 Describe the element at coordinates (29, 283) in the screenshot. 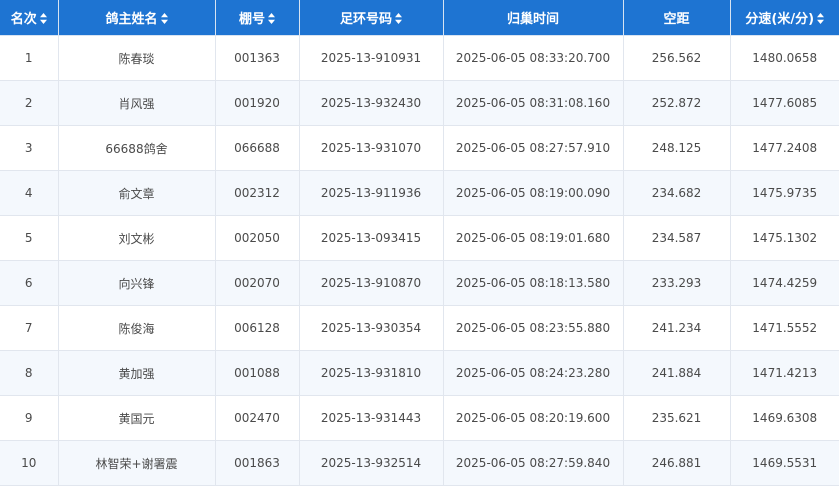

I see `cell-rank: 6` at that location.